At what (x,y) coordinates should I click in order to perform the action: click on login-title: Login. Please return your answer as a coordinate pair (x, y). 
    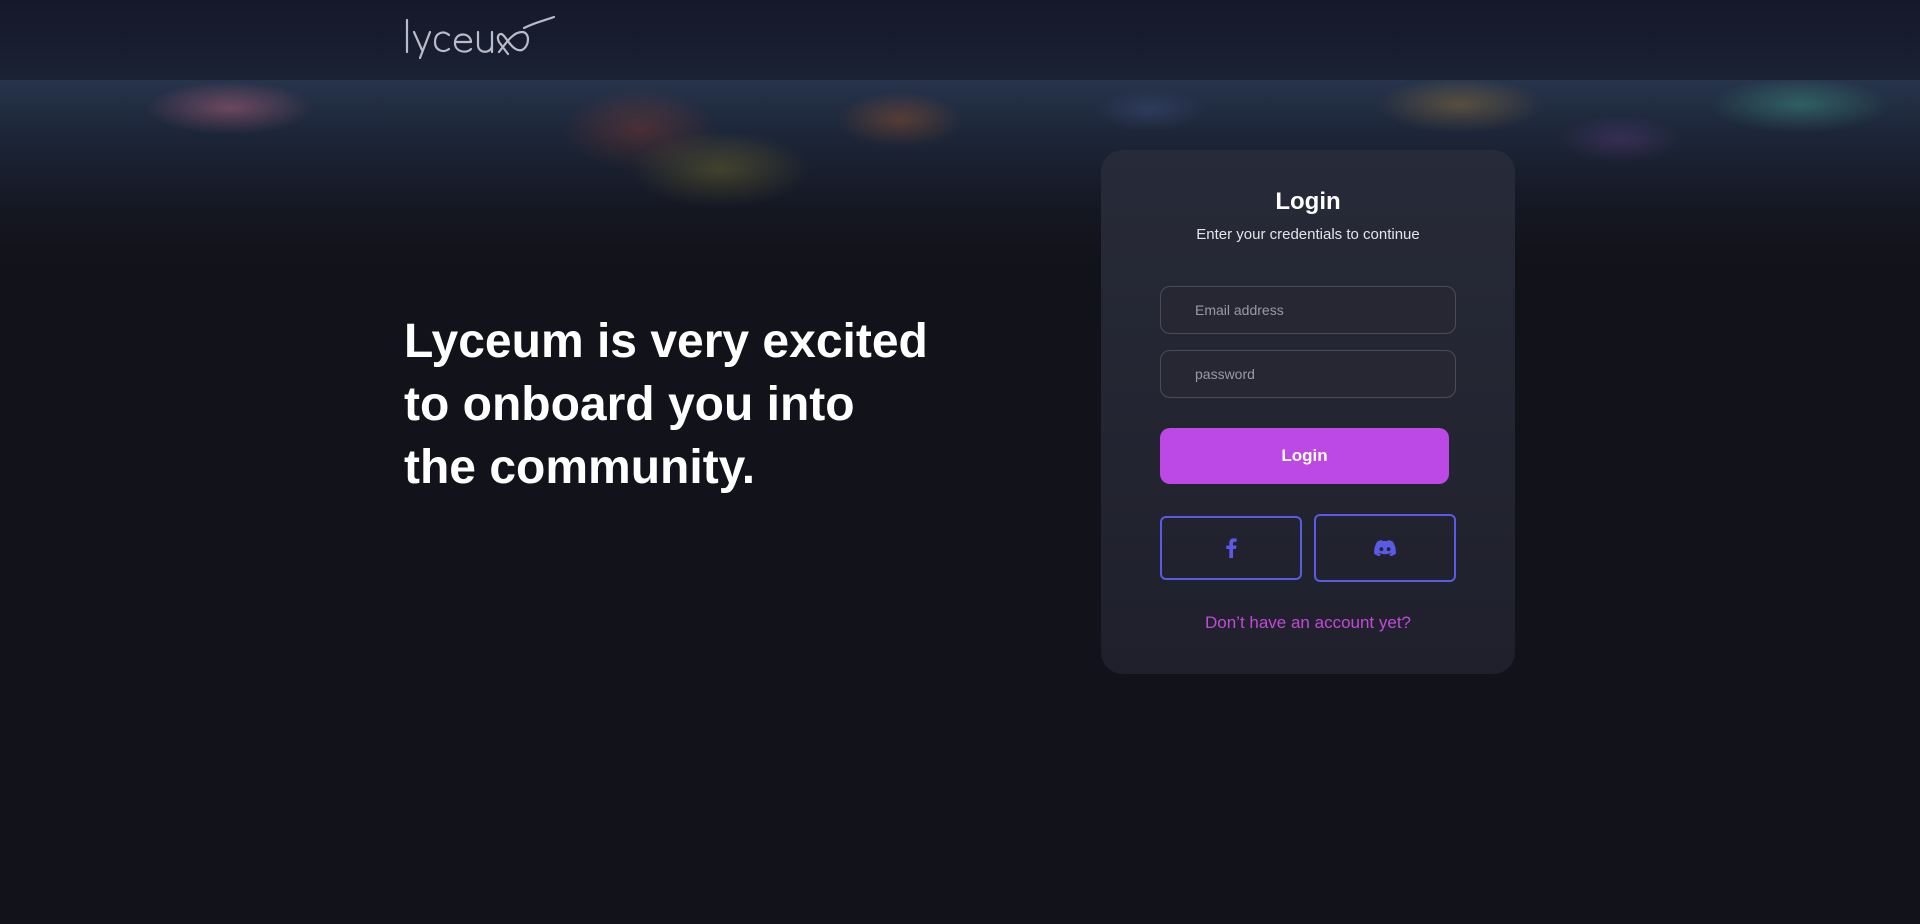
    Looking at the image, I should click on (1308, 201).